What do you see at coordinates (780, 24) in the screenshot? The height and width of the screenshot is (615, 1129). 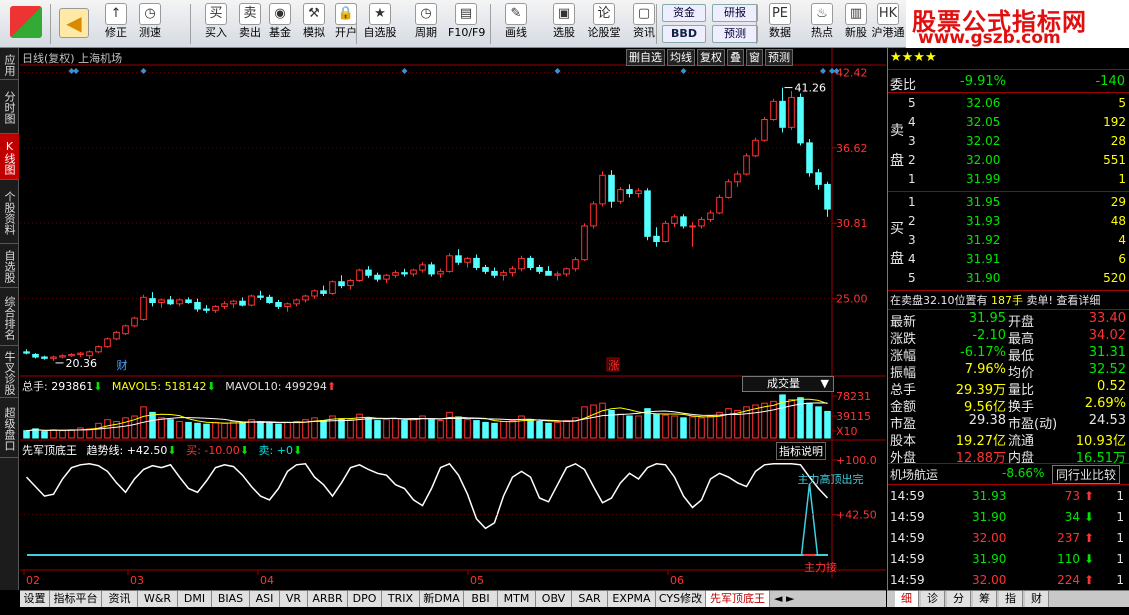 I see `toolbar-button-14: PE 数据` at bounding box center [780, 24].